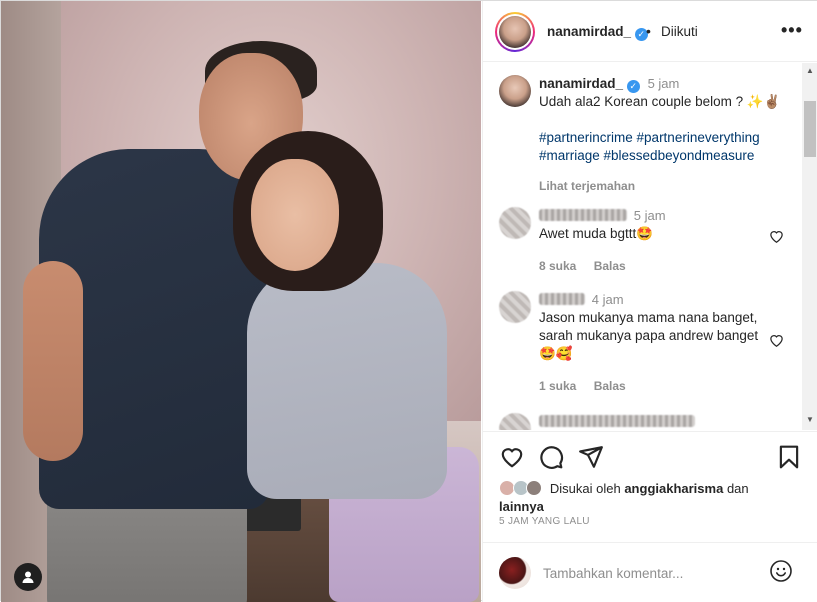  Describe the element at coordinates (673, 488) in the screenshot. I see `liked-by-user: anggiakharisma` at that location.